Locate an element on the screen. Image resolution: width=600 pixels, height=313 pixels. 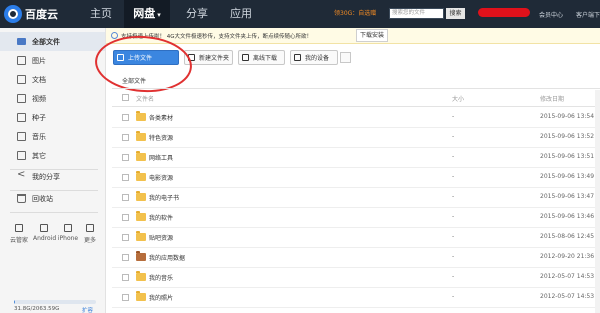
image-icon is located at coordinates (21, 60).